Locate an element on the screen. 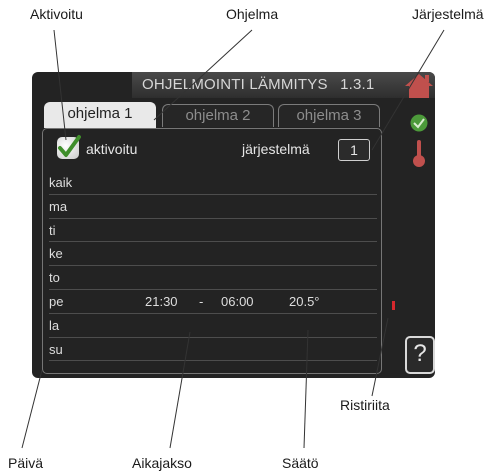  system-selector: 1 is located at coordinates (354, 150).